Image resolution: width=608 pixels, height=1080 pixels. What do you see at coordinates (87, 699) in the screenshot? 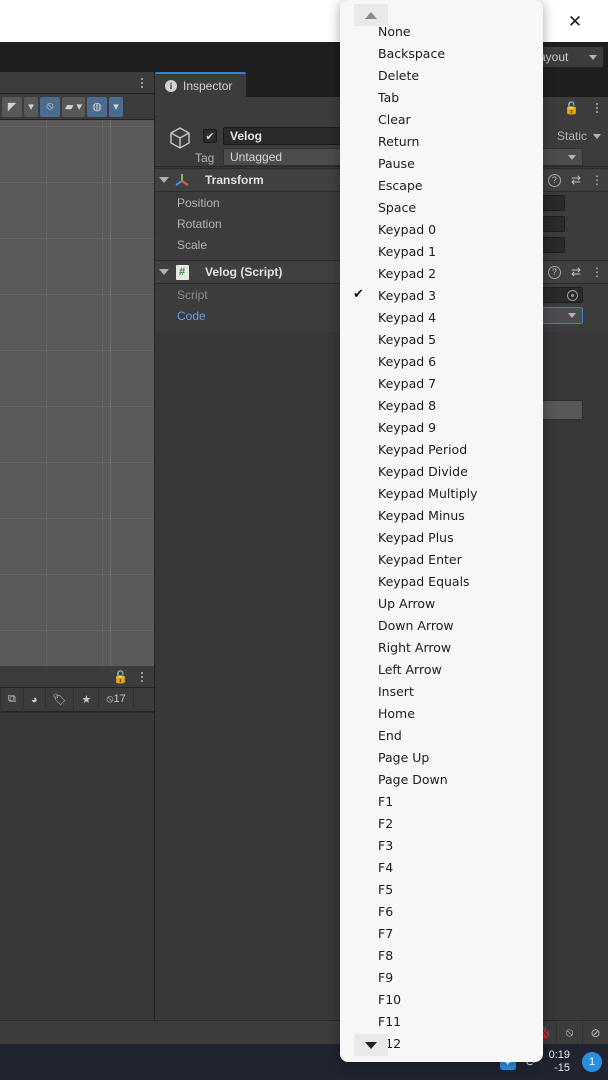
I see `favorites-filter-button: ★` at bounding box center [87, 699].